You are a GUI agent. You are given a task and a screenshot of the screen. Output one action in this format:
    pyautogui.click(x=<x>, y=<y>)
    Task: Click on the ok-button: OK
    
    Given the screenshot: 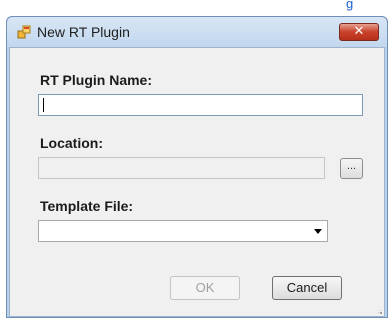 What is the action you would take?
    pyautogui.click(x=205, y=288)
    